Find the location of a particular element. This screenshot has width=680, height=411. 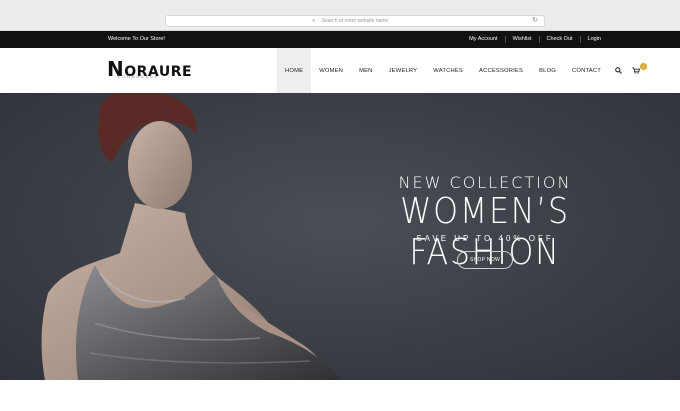

cart-count-badge: 0 is located at coordinates (643, 66).